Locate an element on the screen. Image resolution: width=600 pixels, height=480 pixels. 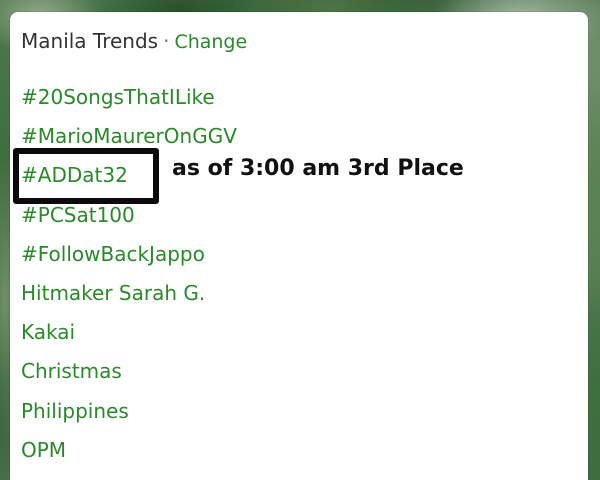
trends-header: Manila Trends · Change is located at coordinates (134, 41).